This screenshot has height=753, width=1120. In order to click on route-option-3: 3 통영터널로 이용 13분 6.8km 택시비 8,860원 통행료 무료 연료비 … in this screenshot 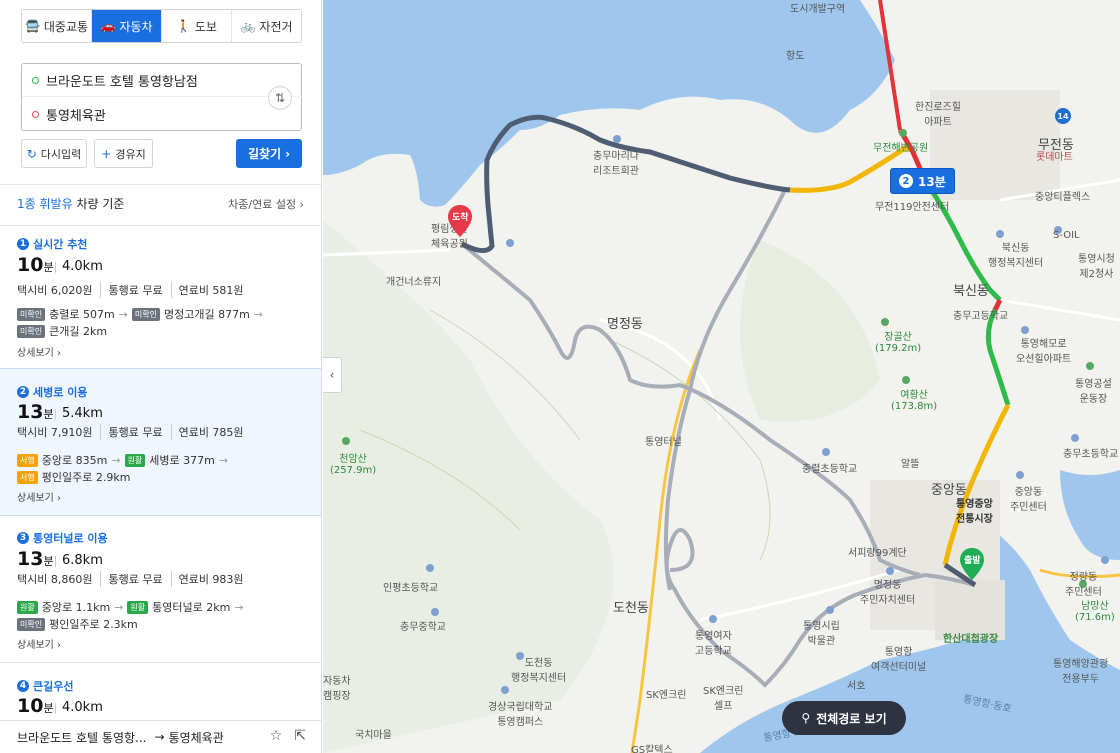, I will do `click(160, 589)`.